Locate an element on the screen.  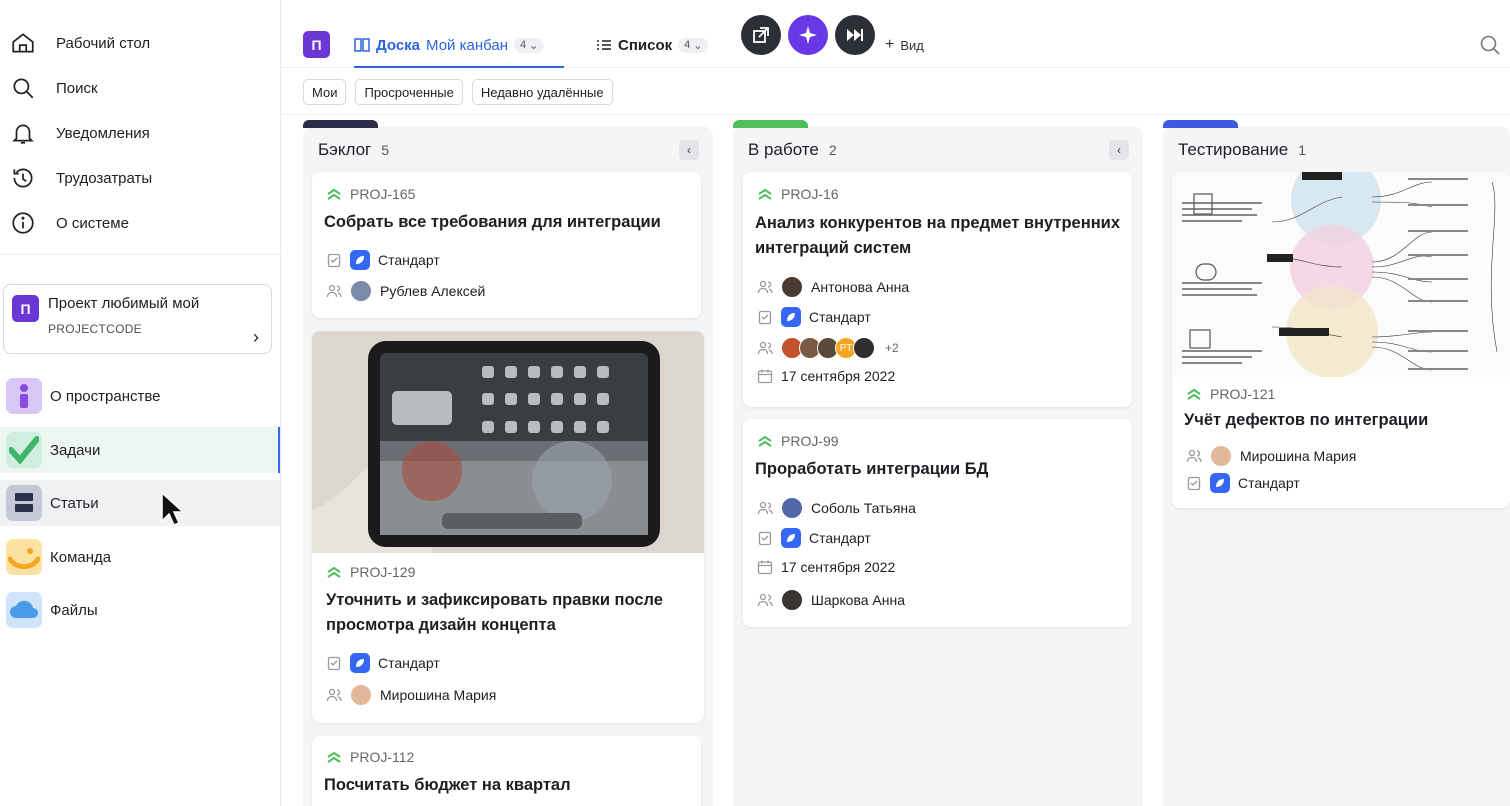
tab-active-indicator is located at coordinates (459, 67).